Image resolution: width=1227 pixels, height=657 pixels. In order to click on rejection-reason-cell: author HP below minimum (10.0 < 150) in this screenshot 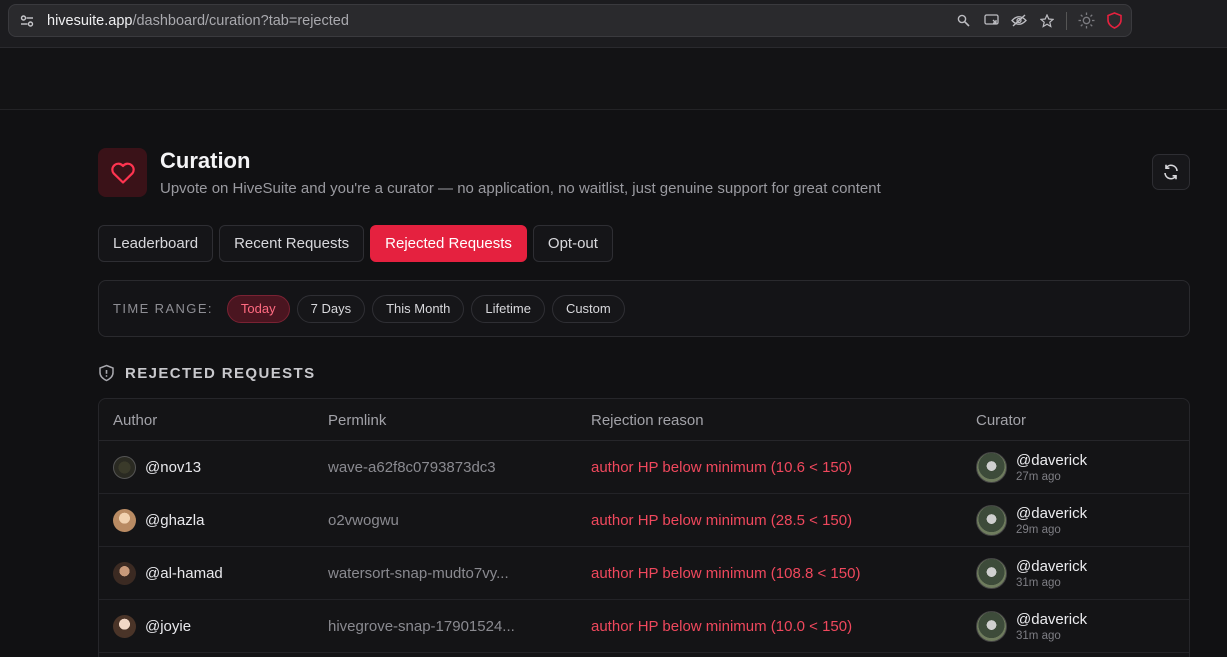, I will do `click(722, 626)`.